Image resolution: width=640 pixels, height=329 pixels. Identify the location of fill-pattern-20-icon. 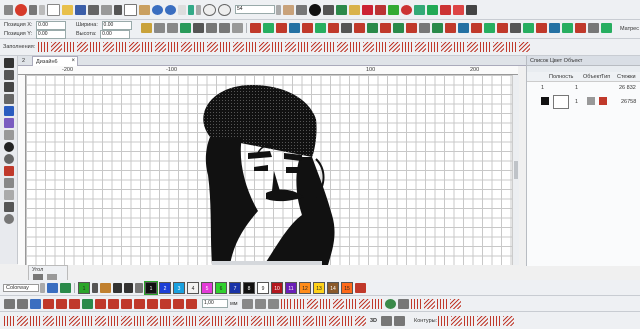
(502, 28).